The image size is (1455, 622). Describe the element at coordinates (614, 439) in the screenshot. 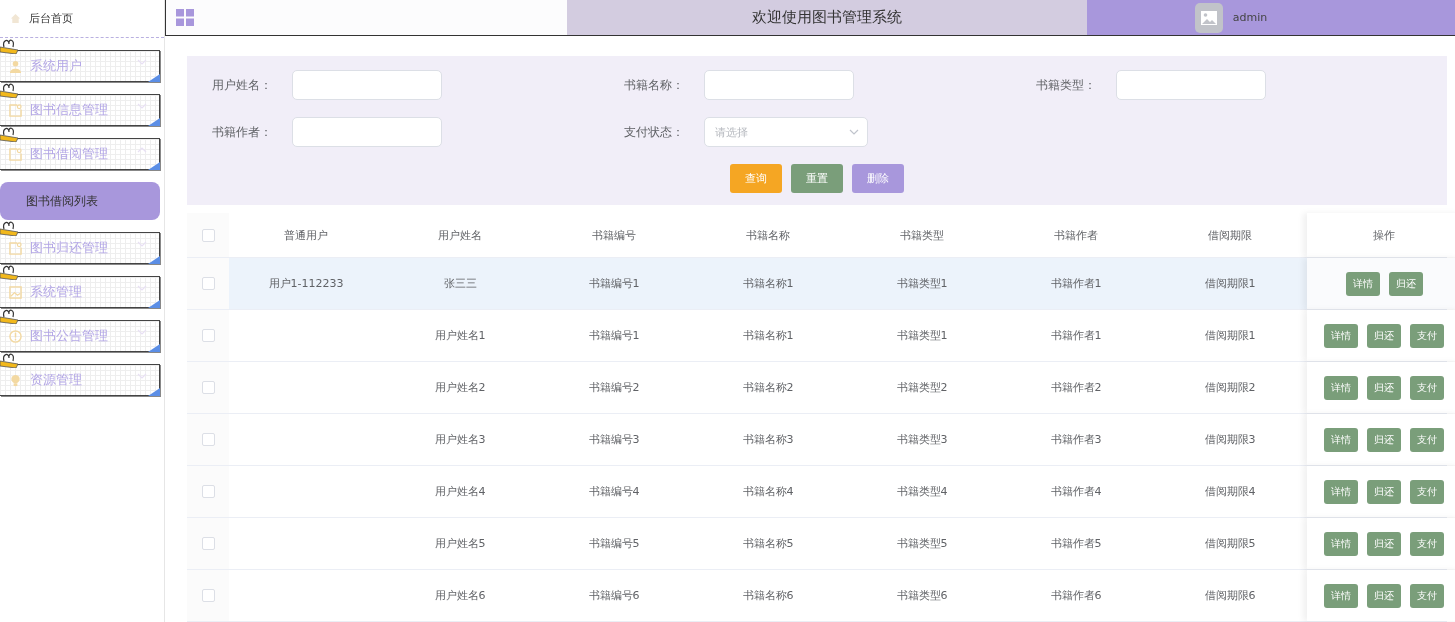

I see `table-cell: 书籍编号3` at that location.